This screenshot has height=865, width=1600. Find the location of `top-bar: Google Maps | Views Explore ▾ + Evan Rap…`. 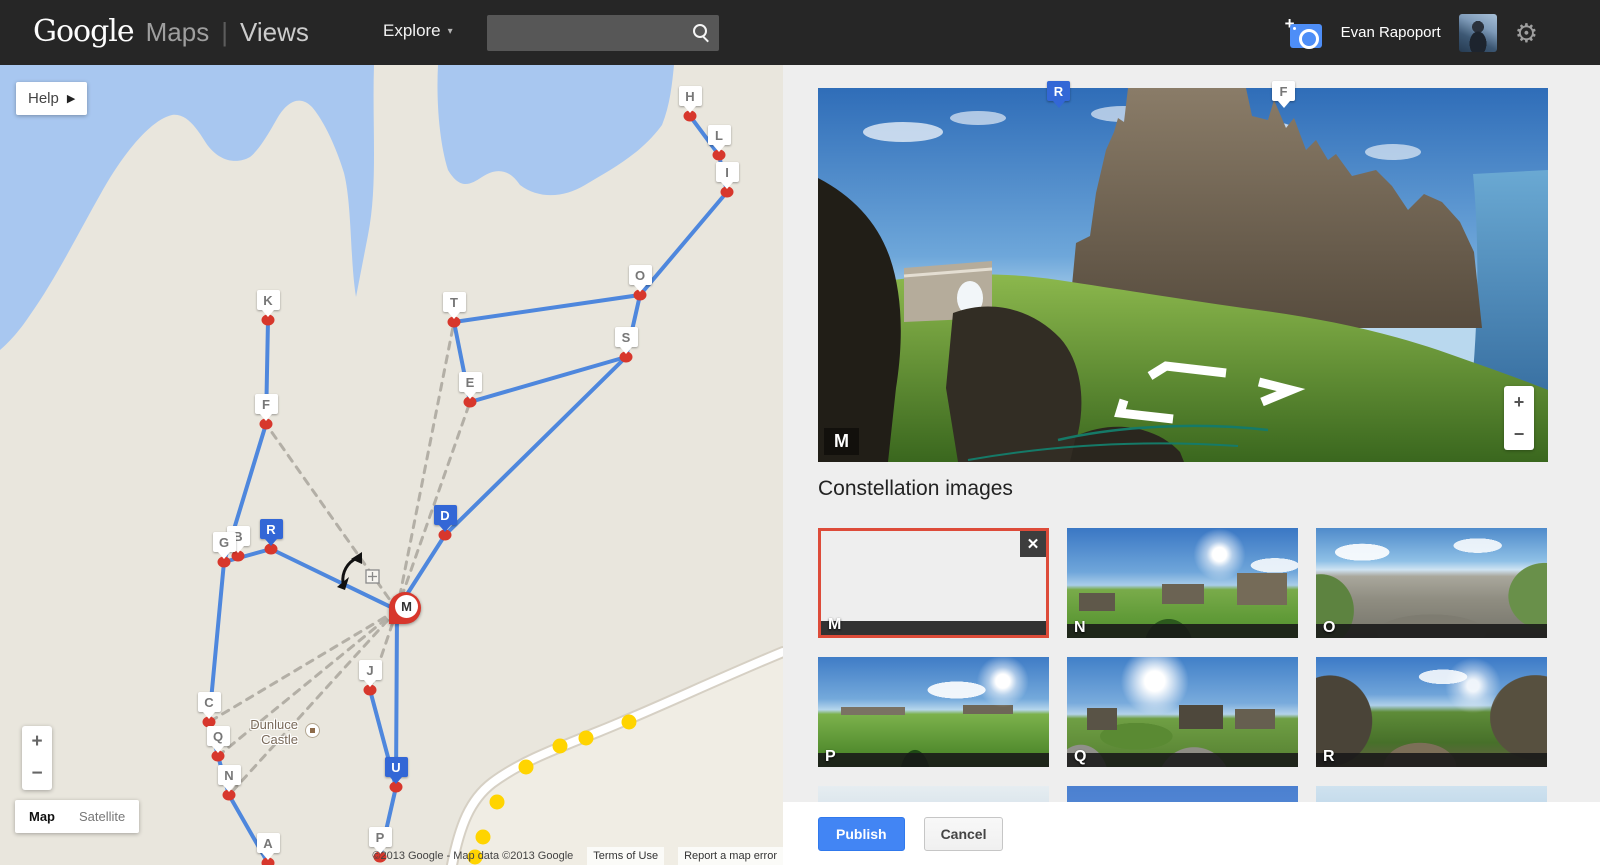

top-bar: Google Maps | Views Explore ▾ + Evan Rap… is located at coordinates (800, 32).